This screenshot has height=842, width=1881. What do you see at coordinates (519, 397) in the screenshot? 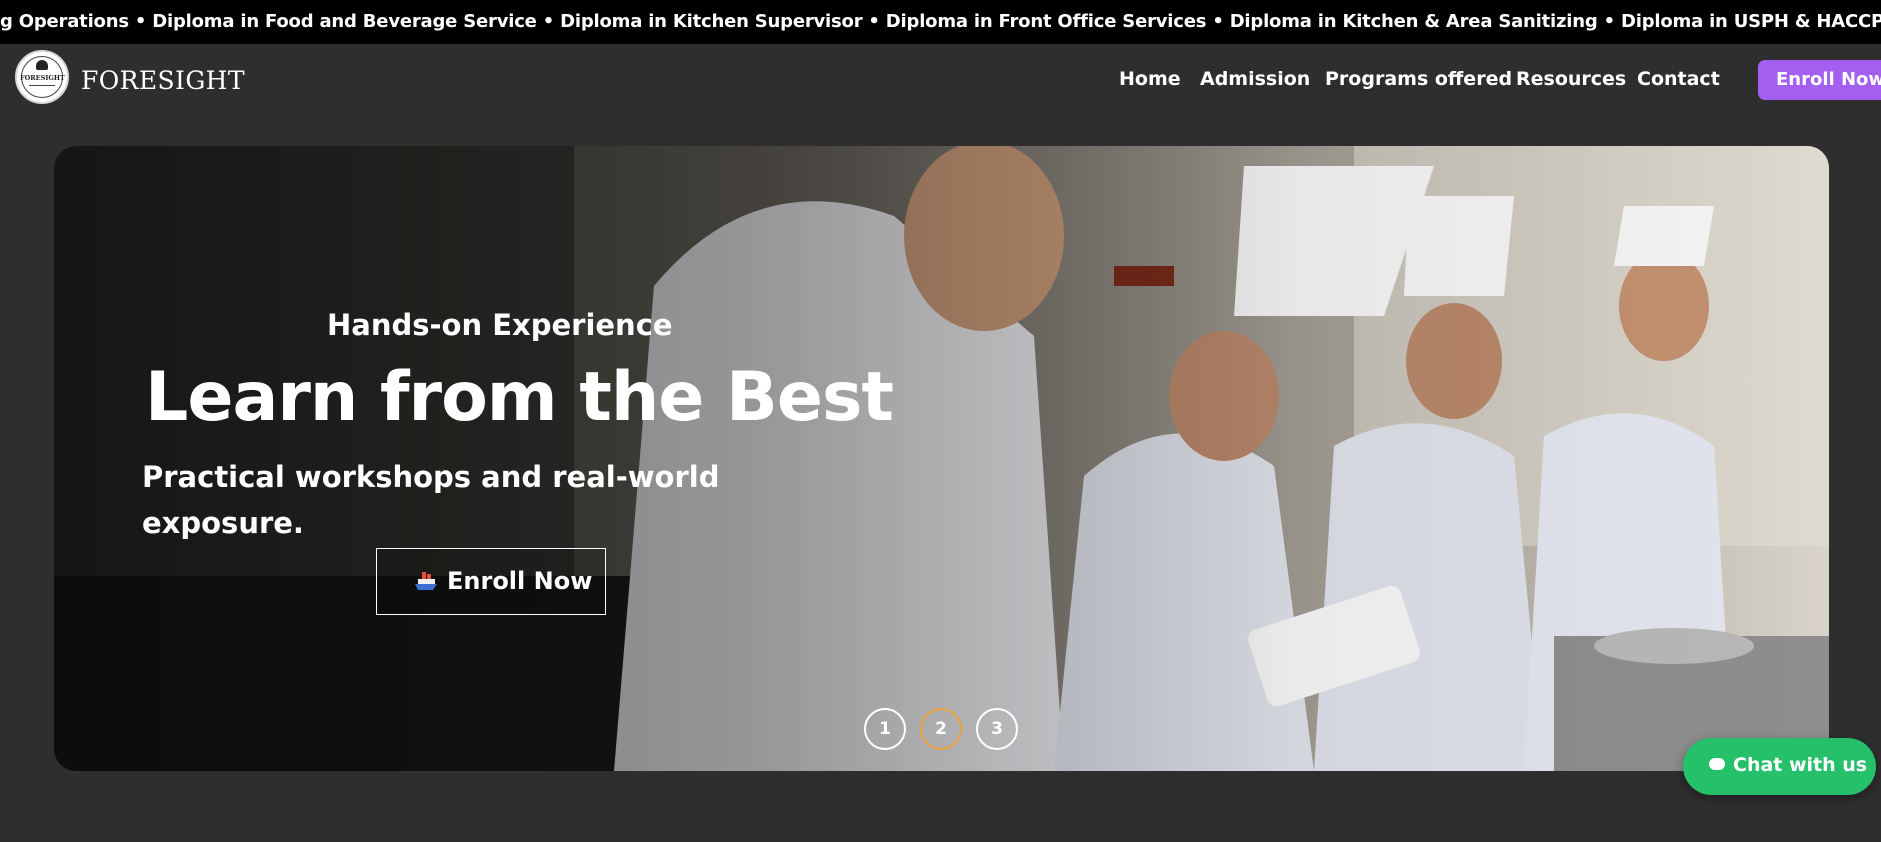
I see `hero-title: Learn from the Best` at bounding box center [519, 397].